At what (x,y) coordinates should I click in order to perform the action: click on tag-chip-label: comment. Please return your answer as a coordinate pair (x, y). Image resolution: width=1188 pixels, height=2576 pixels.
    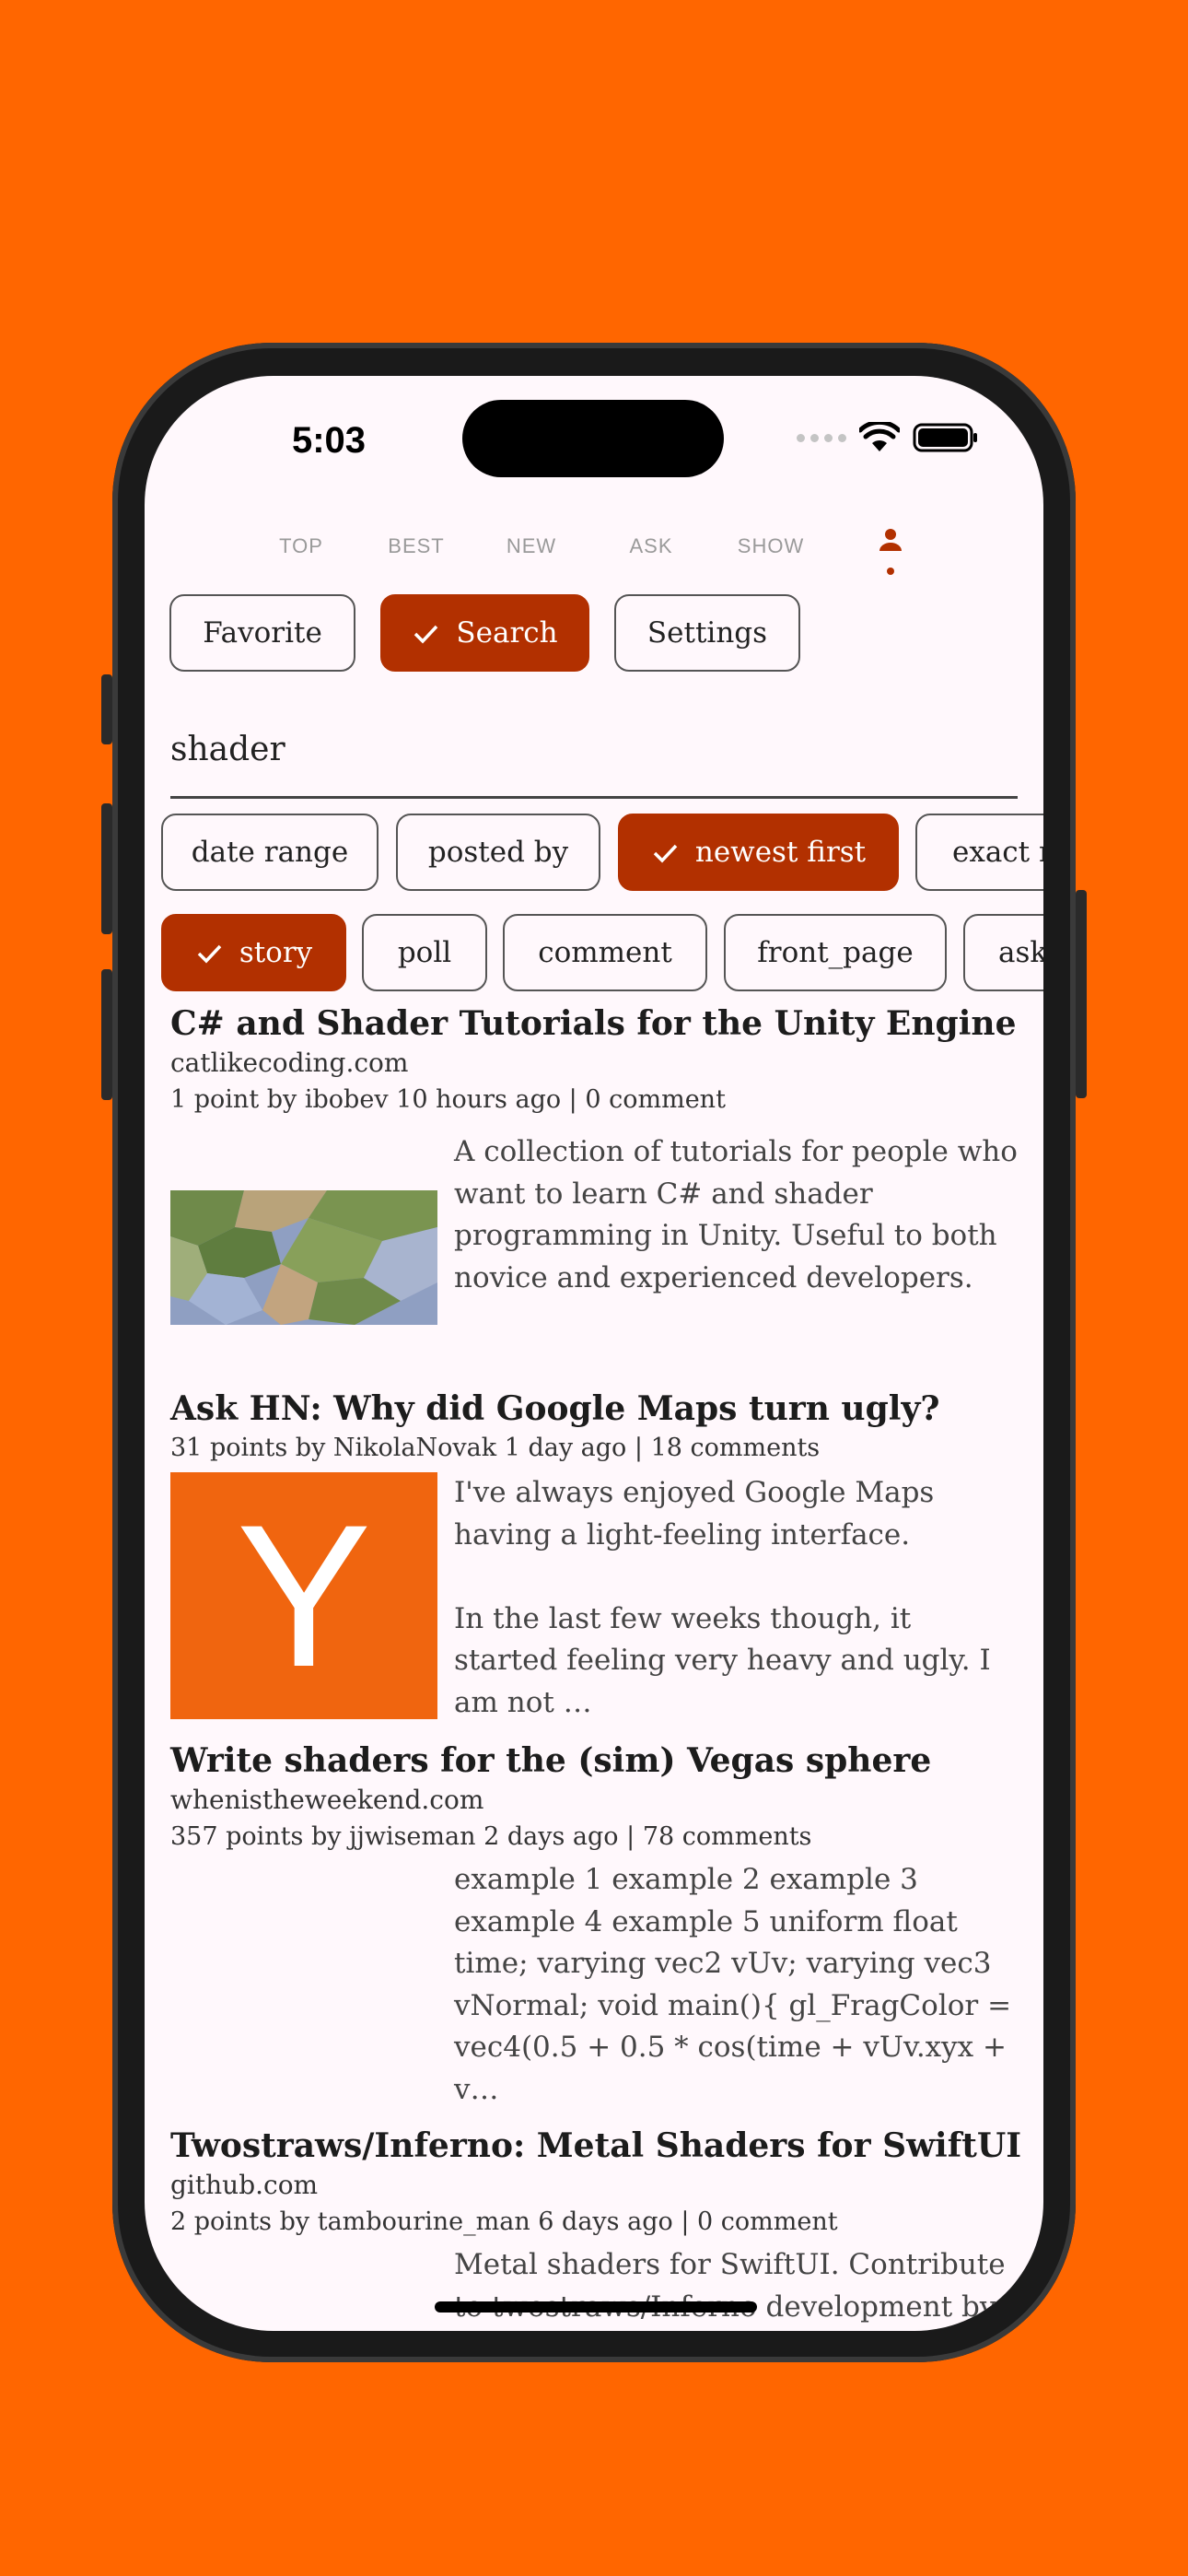
    Looking at the image, I should click on (605, 953).